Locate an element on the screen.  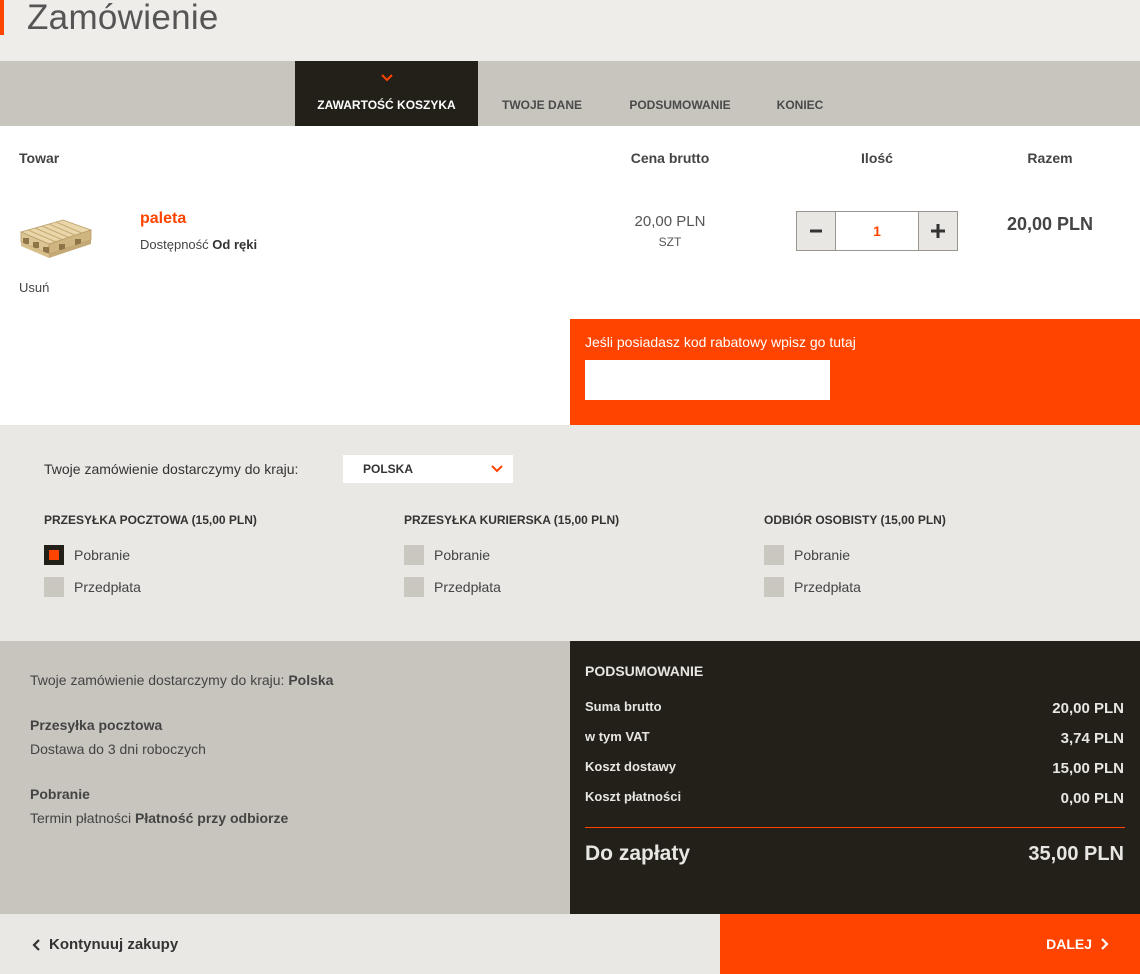
summary-row-value: 20,00 PLN is located at coordinates (1088, 708).